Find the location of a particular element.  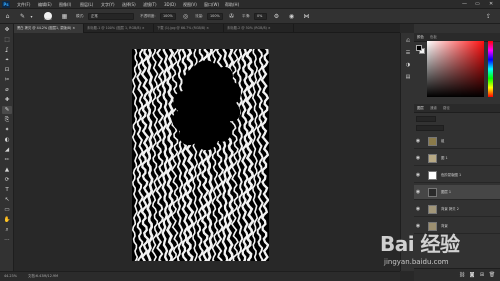

move-tool-icon: ✥ is located at coordinates (7, 30).